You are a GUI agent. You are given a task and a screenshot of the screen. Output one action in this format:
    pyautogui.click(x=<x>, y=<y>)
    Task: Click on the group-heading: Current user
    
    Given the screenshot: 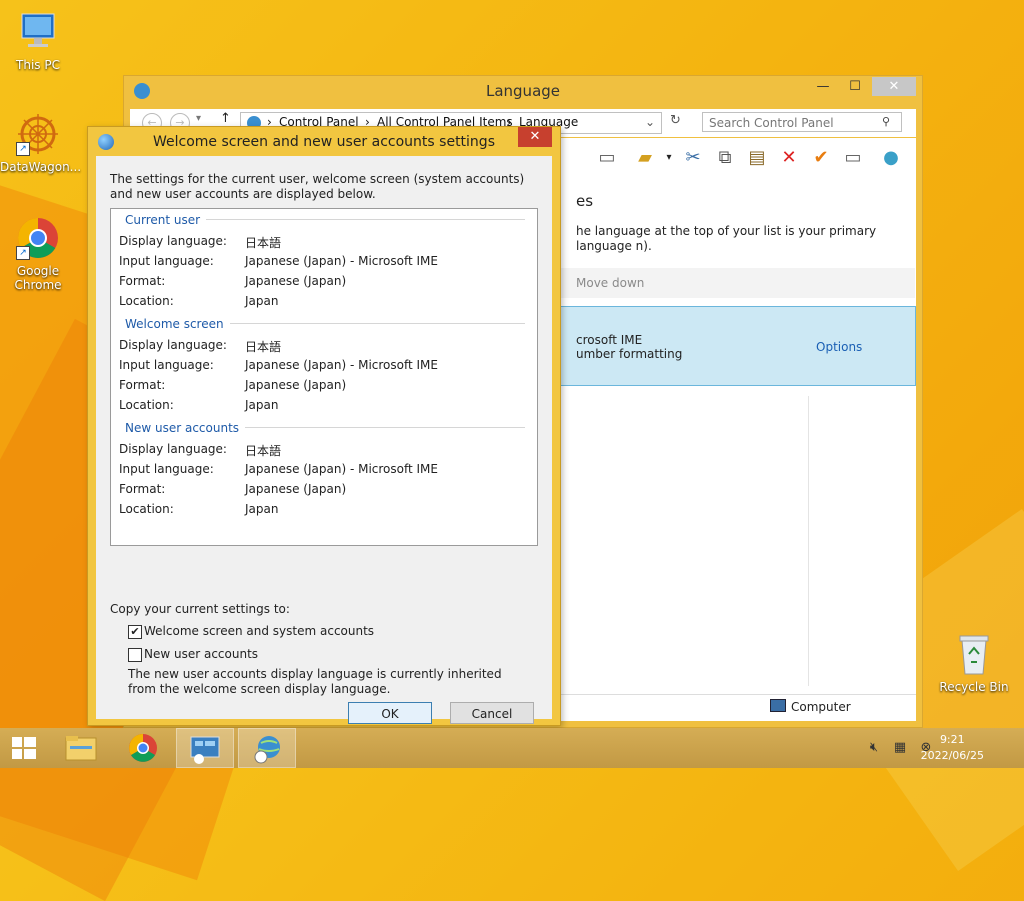 What is the action you would take?
    pyautogui.click(x=166, y=220)
    